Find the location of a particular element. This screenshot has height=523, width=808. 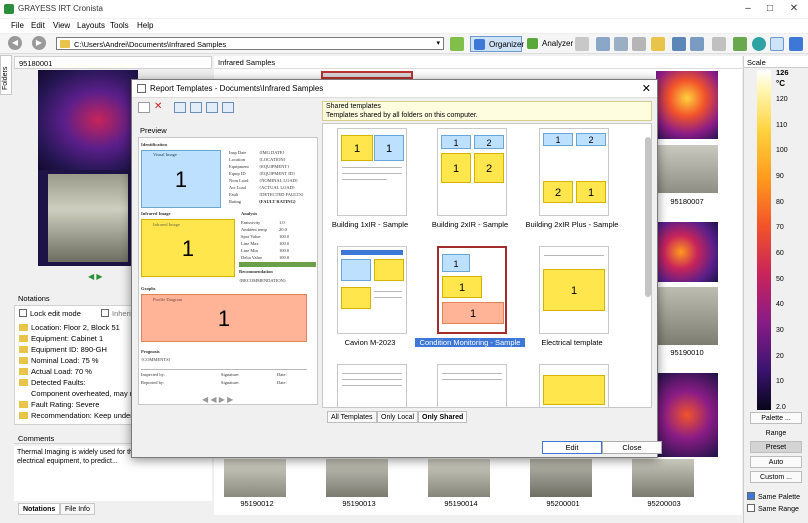

menu-file: File is located at coordinates (17, 25).